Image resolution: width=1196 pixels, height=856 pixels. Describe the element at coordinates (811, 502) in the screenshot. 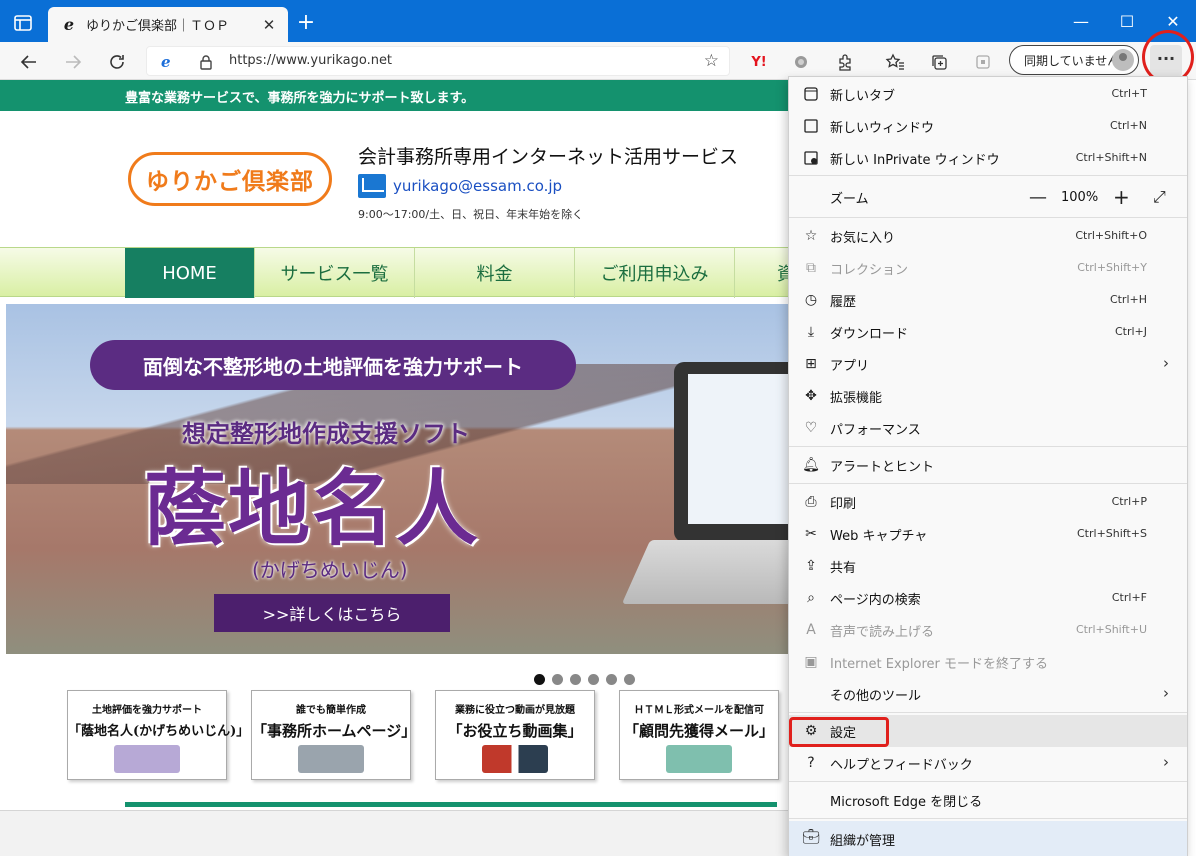

I see `print-icon: ⎙` at that location.